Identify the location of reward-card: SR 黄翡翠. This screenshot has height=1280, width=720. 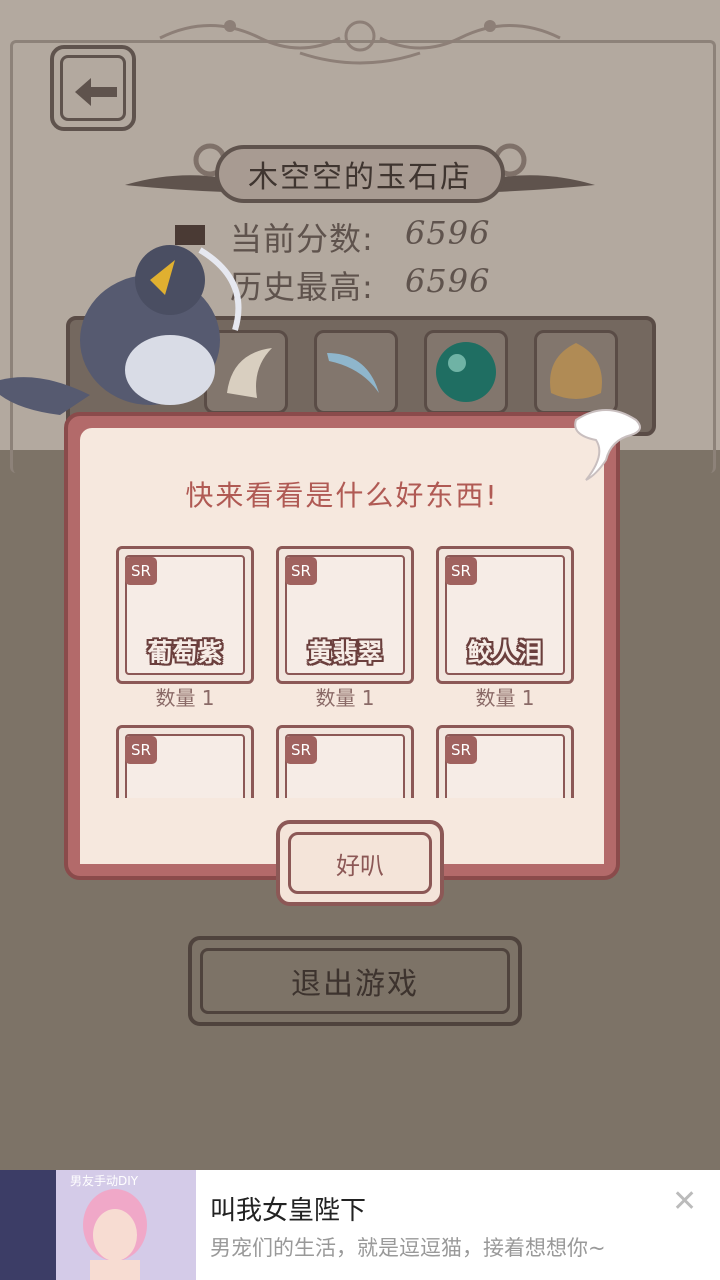
(345, 615).